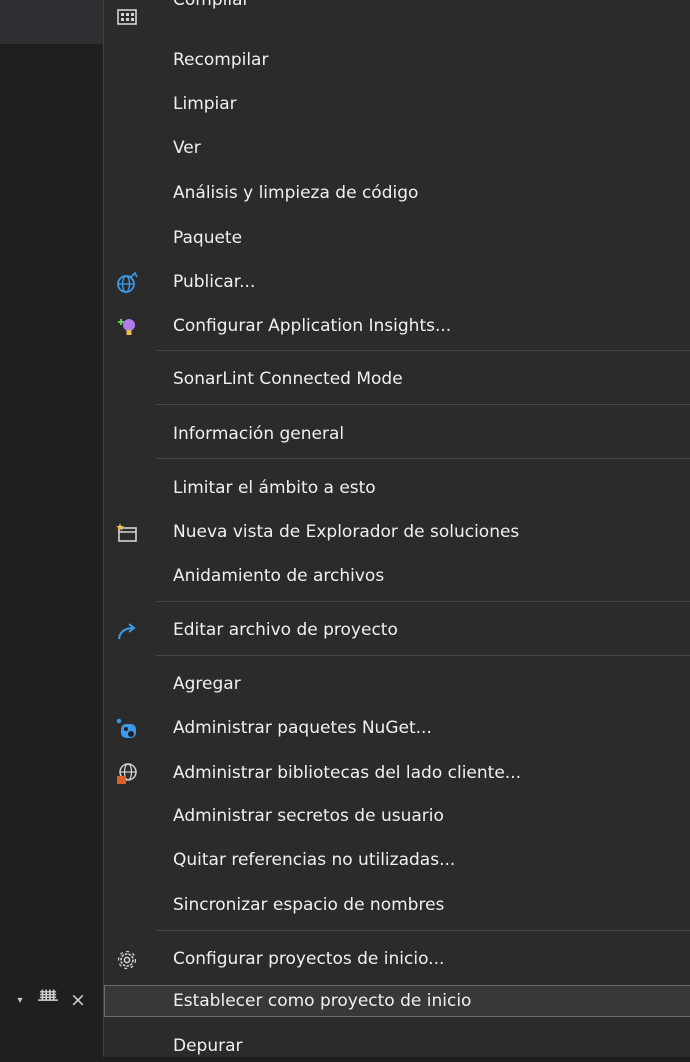  What do you see at coordinates (126, 327) in the screenshot?
I see `lightbulb-icon` at bounding box center [126, 327].